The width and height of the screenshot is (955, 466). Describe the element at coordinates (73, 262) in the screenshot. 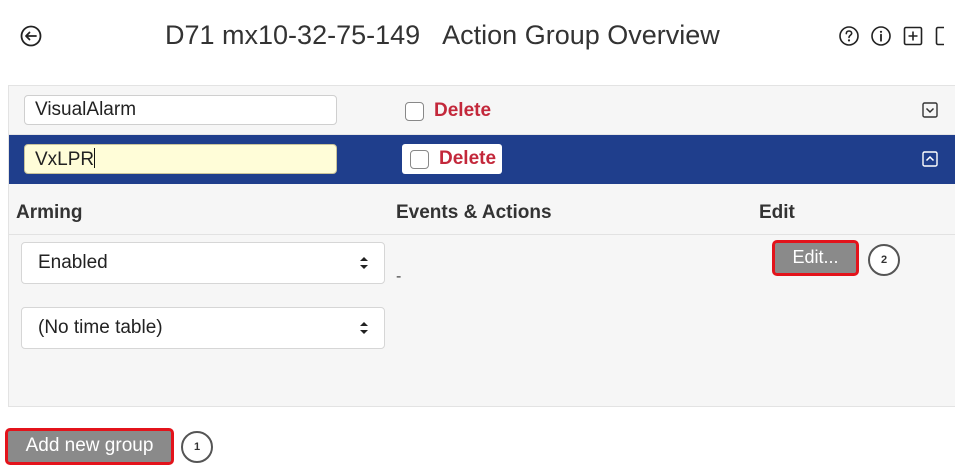

I see `arming-select-value: Enabled` at that location.